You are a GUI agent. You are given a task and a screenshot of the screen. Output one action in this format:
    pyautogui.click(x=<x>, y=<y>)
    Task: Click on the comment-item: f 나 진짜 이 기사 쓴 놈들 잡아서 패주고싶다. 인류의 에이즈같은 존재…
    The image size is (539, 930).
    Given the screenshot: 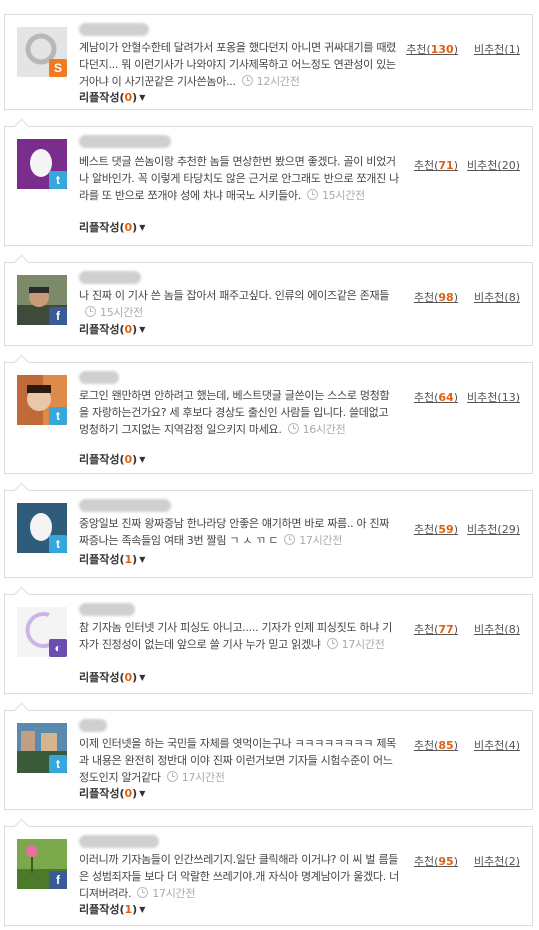 What is the action you would take?
    pyautogui.click(x=268, y=300)
    